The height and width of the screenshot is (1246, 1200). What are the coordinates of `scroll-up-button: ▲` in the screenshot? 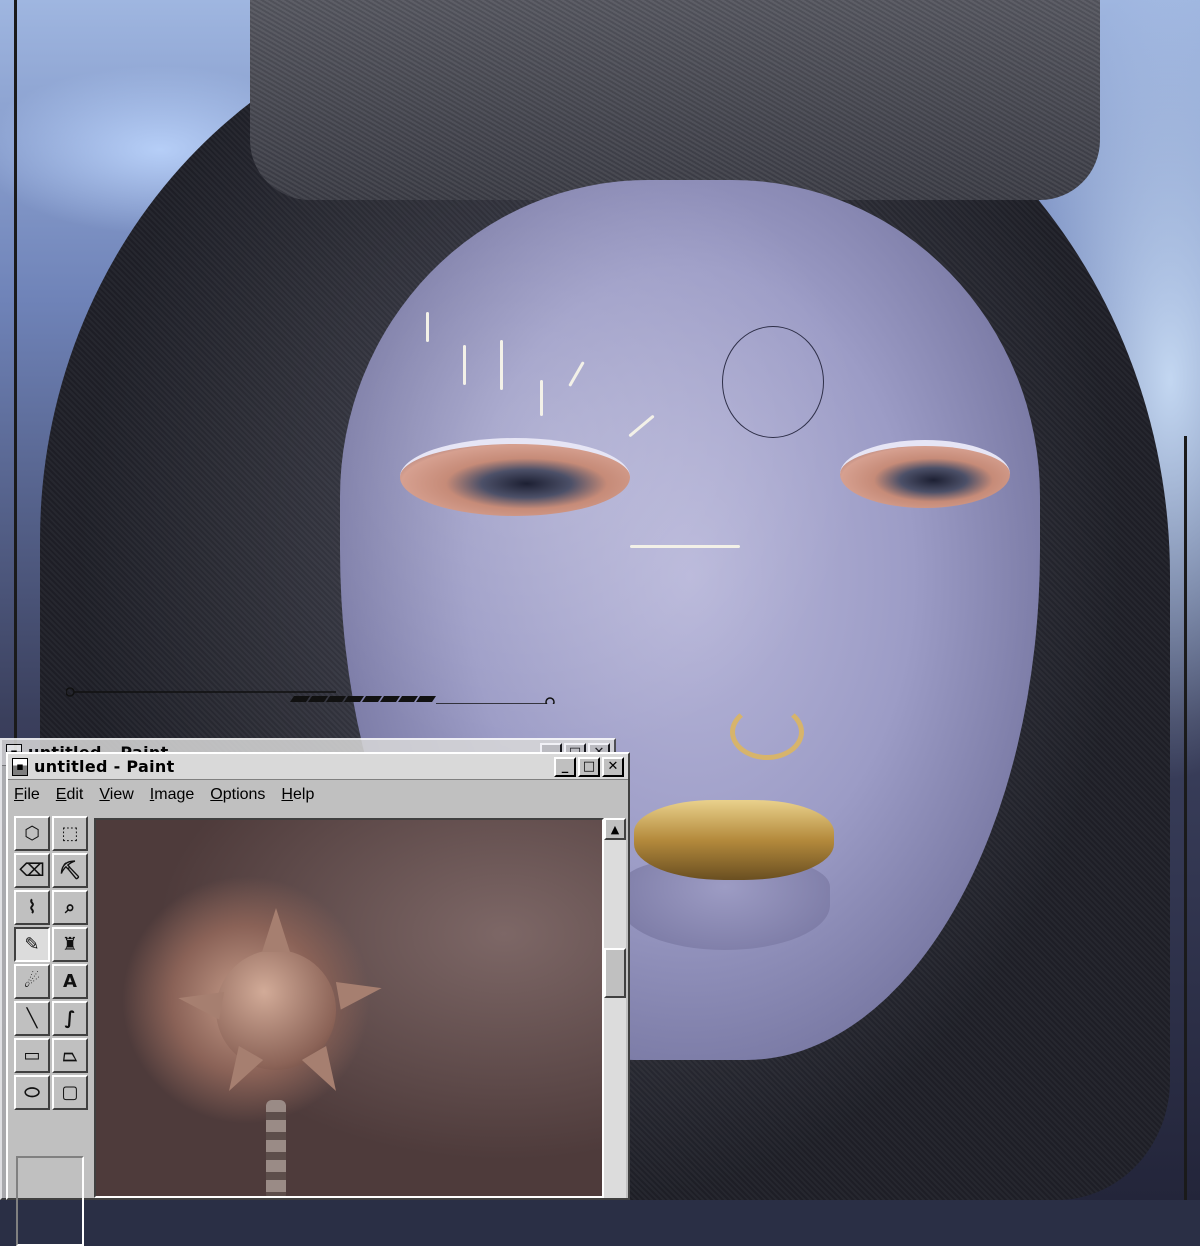 It's located at (615, 829).